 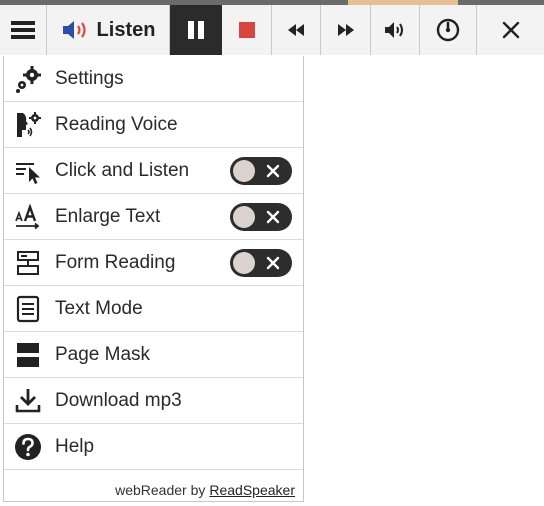 What do you see at coordinates (118, 400) in the screenshot?
I see `menu-item-label: Download mp3` at bounding box center [118, 400].